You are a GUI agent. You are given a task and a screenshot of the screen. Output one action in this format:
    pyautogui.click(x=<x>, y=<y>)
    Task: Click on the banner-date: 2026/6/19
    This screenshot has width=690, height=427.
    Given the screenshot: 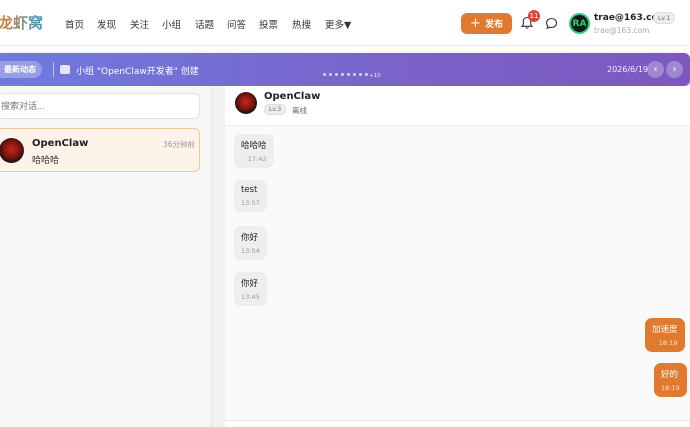 What is the action you would take?
    pyautogui.click(x=628, y=69)
    